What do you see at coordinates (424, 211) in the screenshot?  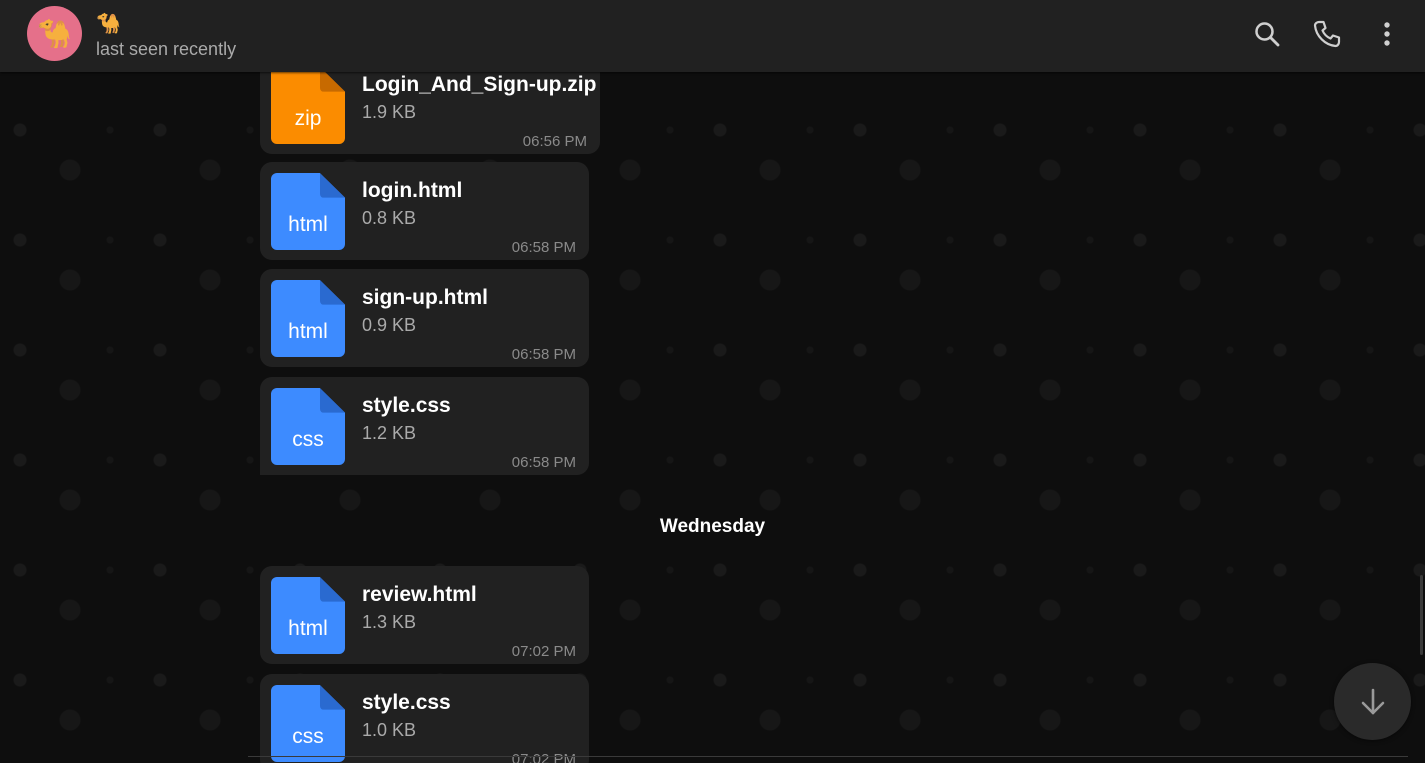 I see `file-message: html login.html 0.8 KB 06:58 PM` at bounding box center [424, 211].